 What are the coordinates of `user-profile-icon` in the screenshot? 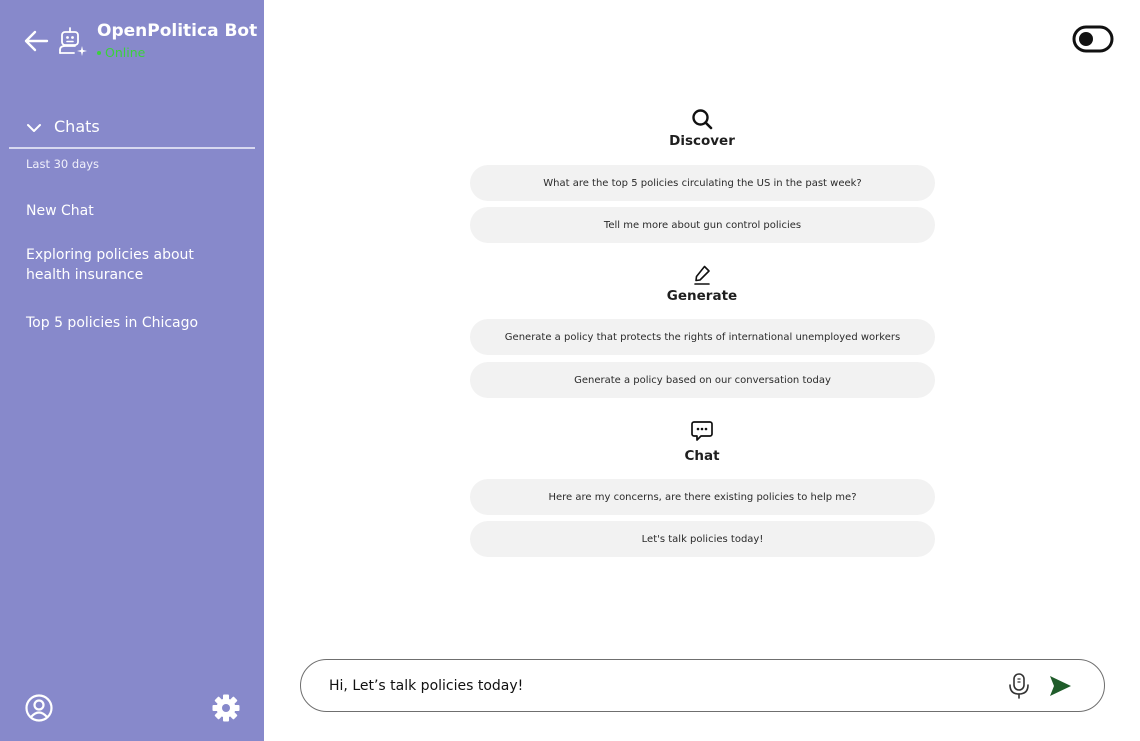 It's located at (39, 708).